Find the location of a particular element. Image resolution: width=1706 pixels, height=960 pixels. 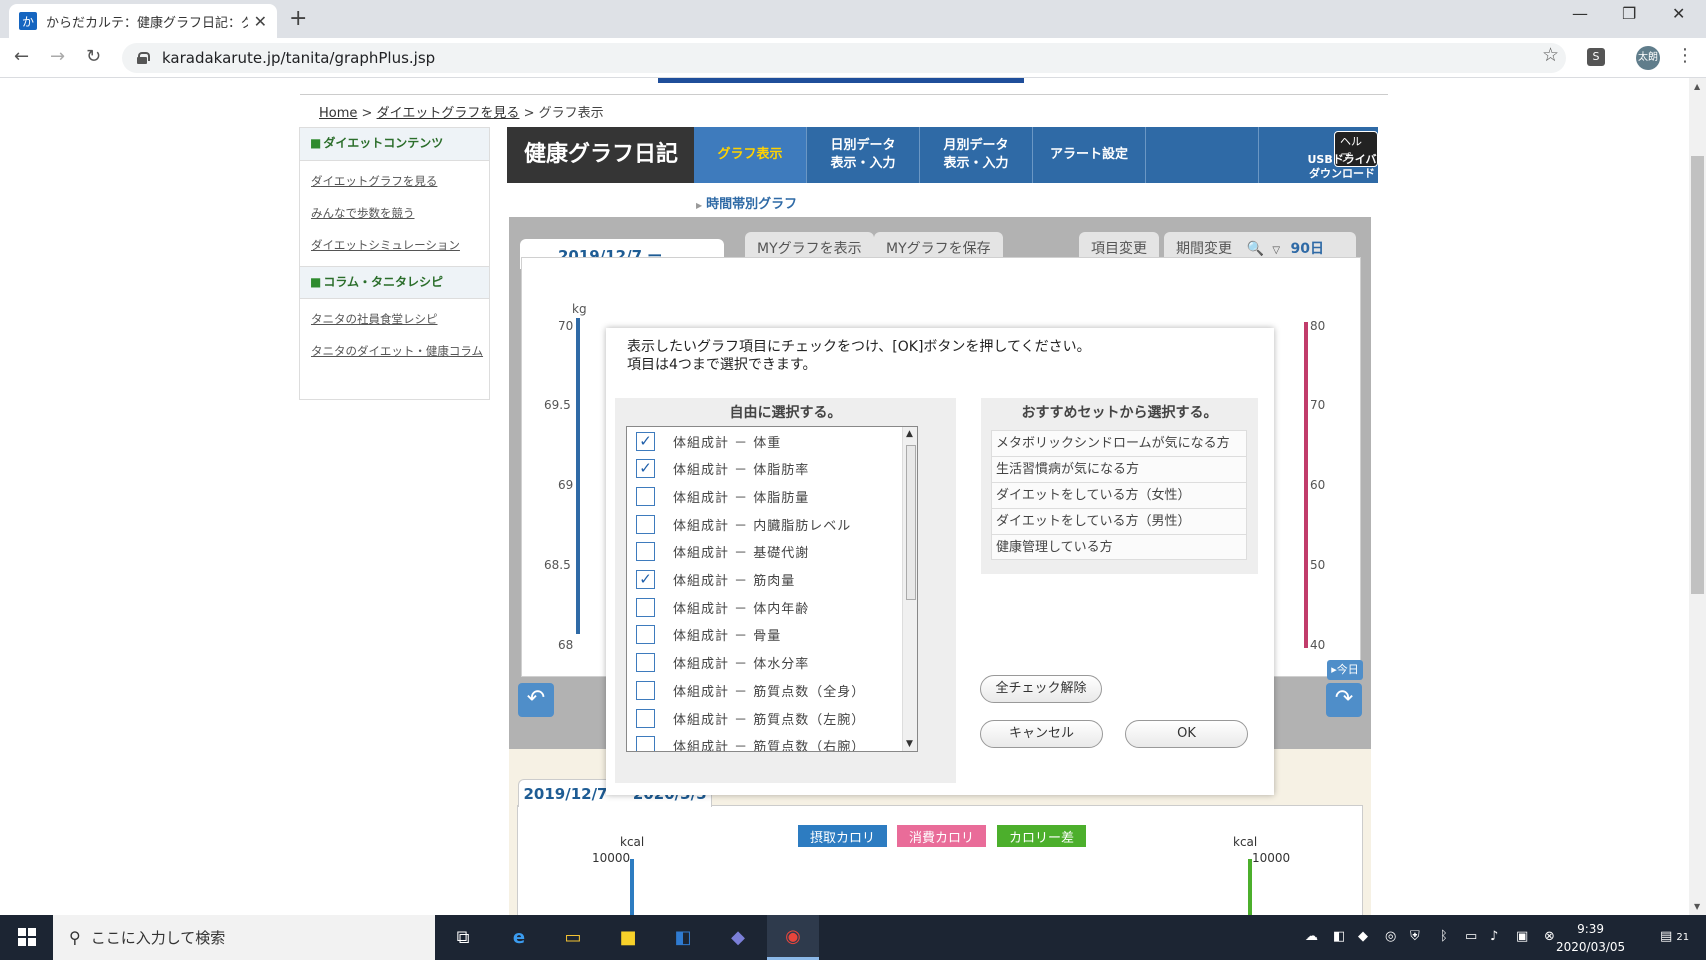

graph-item-row: 体組成計 － 内臓脂肪レベル is located at coordinates (763, 524).